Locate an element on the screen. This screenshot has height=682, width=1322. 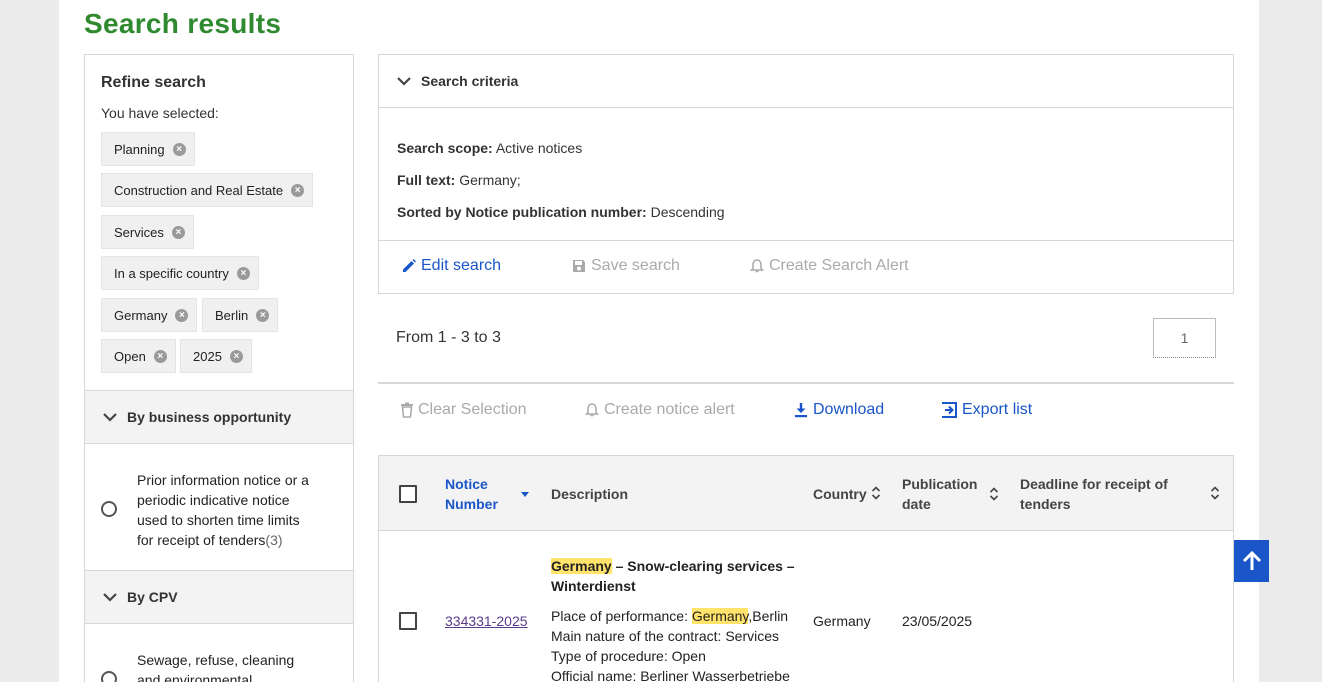
download-button: Download is located at coordinates (838, 410).